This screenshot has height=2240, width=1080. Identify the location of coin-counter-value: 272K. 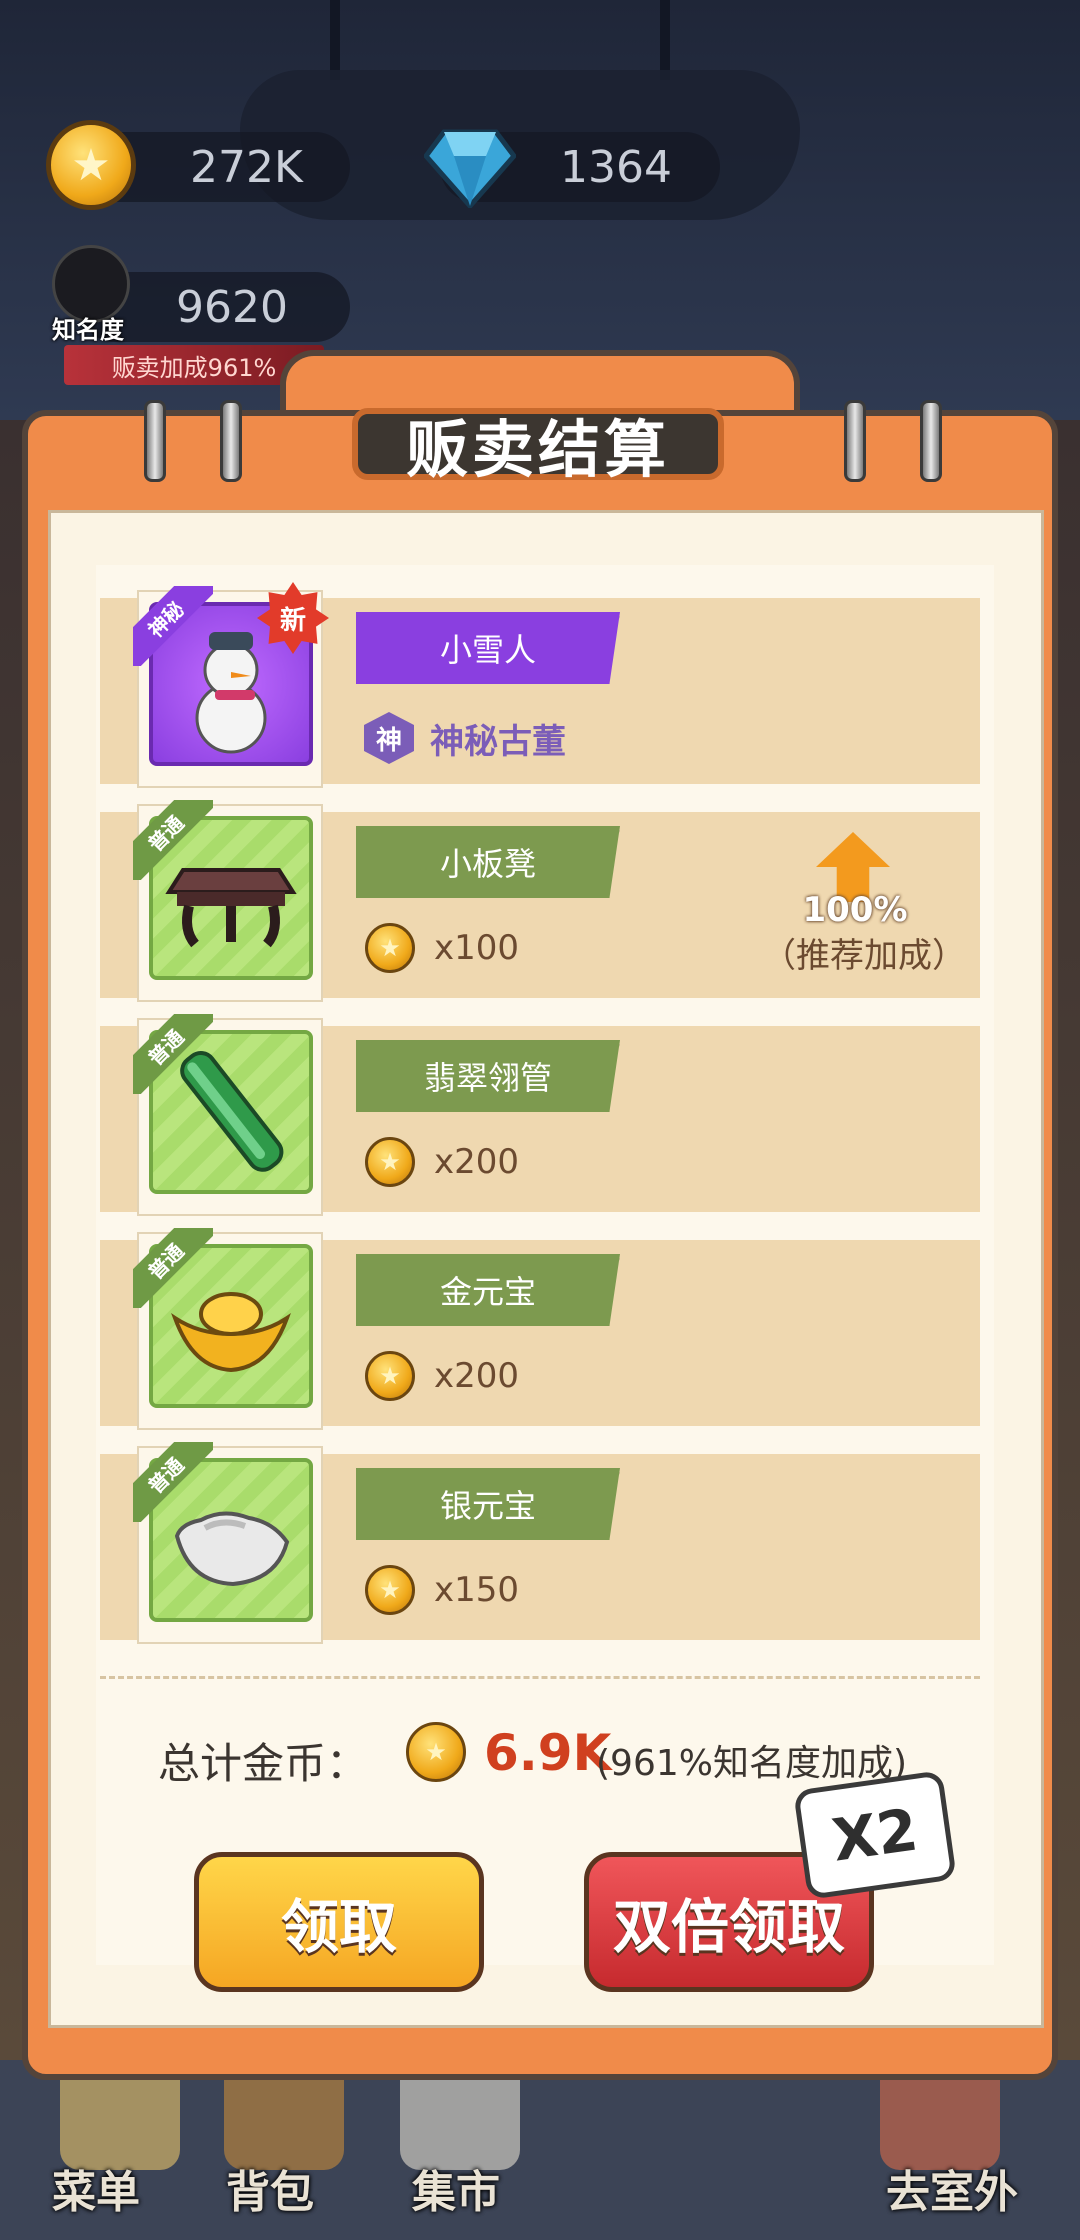
(246, 167).